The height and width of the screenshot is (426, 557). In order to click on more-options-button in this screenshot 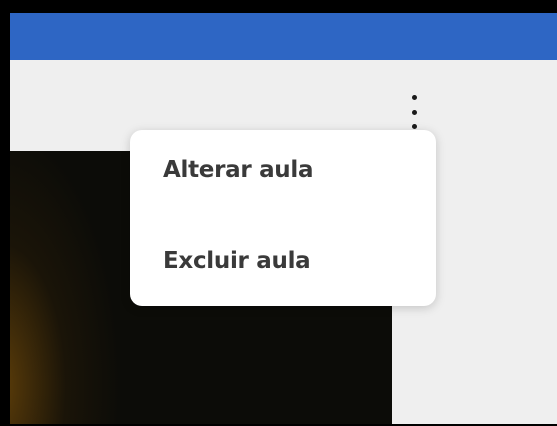, I will do `click(414, 112)`.